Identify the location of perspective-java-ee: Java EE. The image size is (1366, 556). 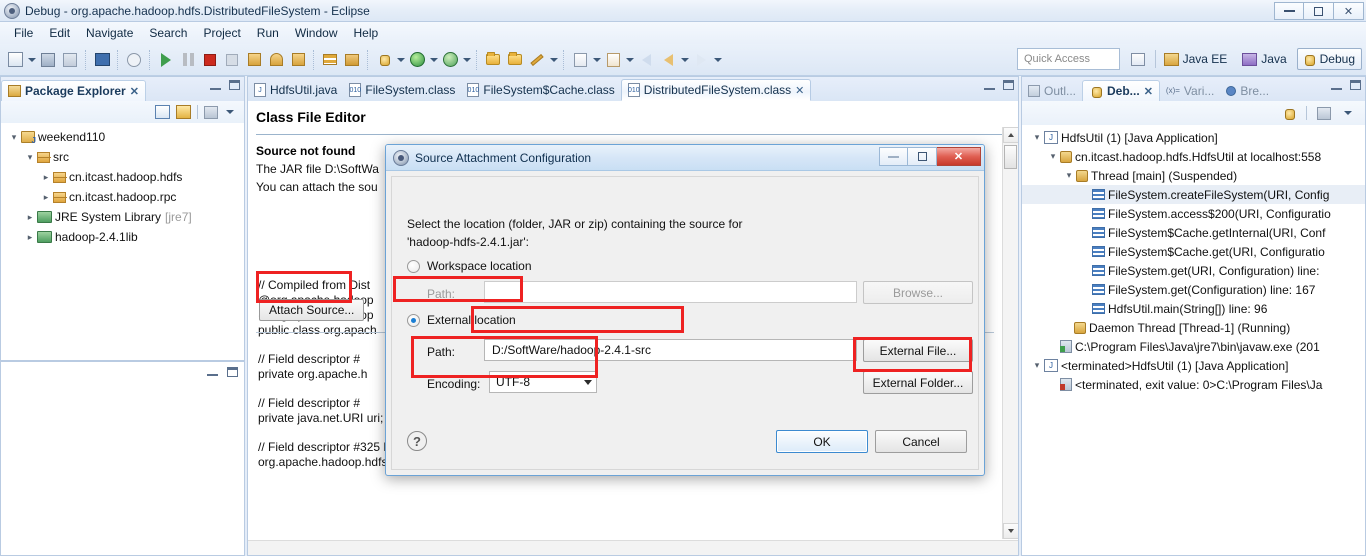
(1197, 59).